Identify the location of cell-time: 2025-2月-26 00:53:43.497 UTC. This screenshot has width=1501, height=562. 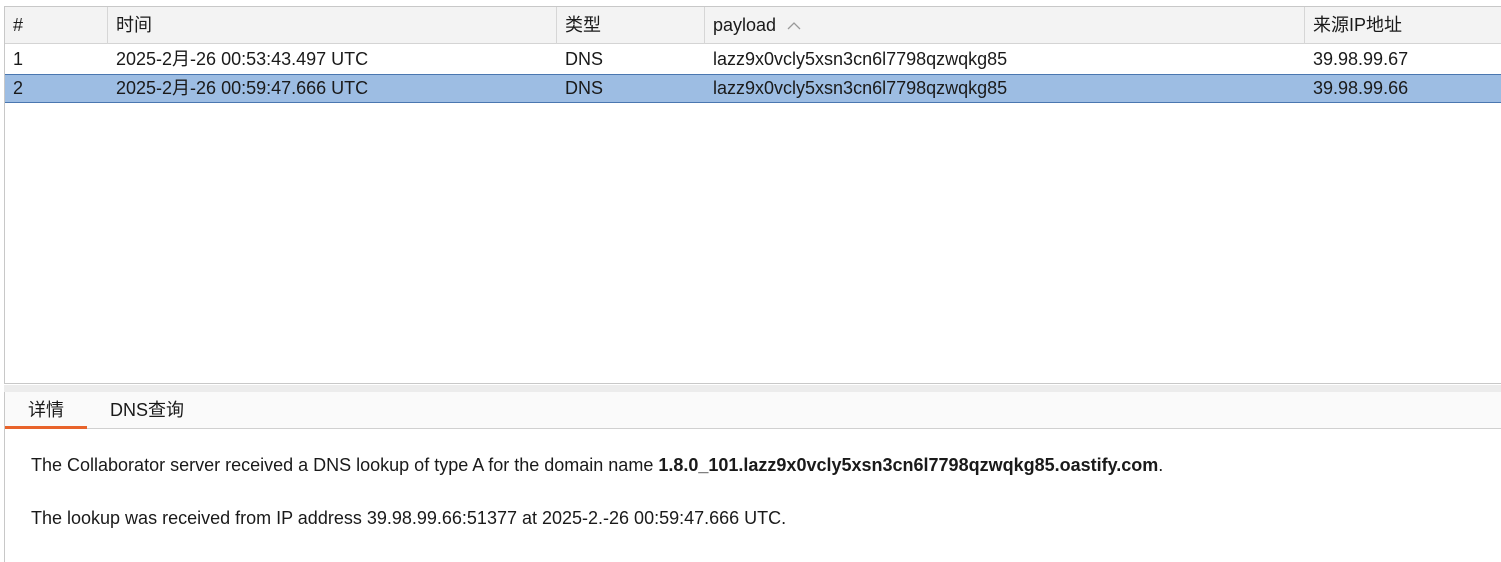
(242, 59).